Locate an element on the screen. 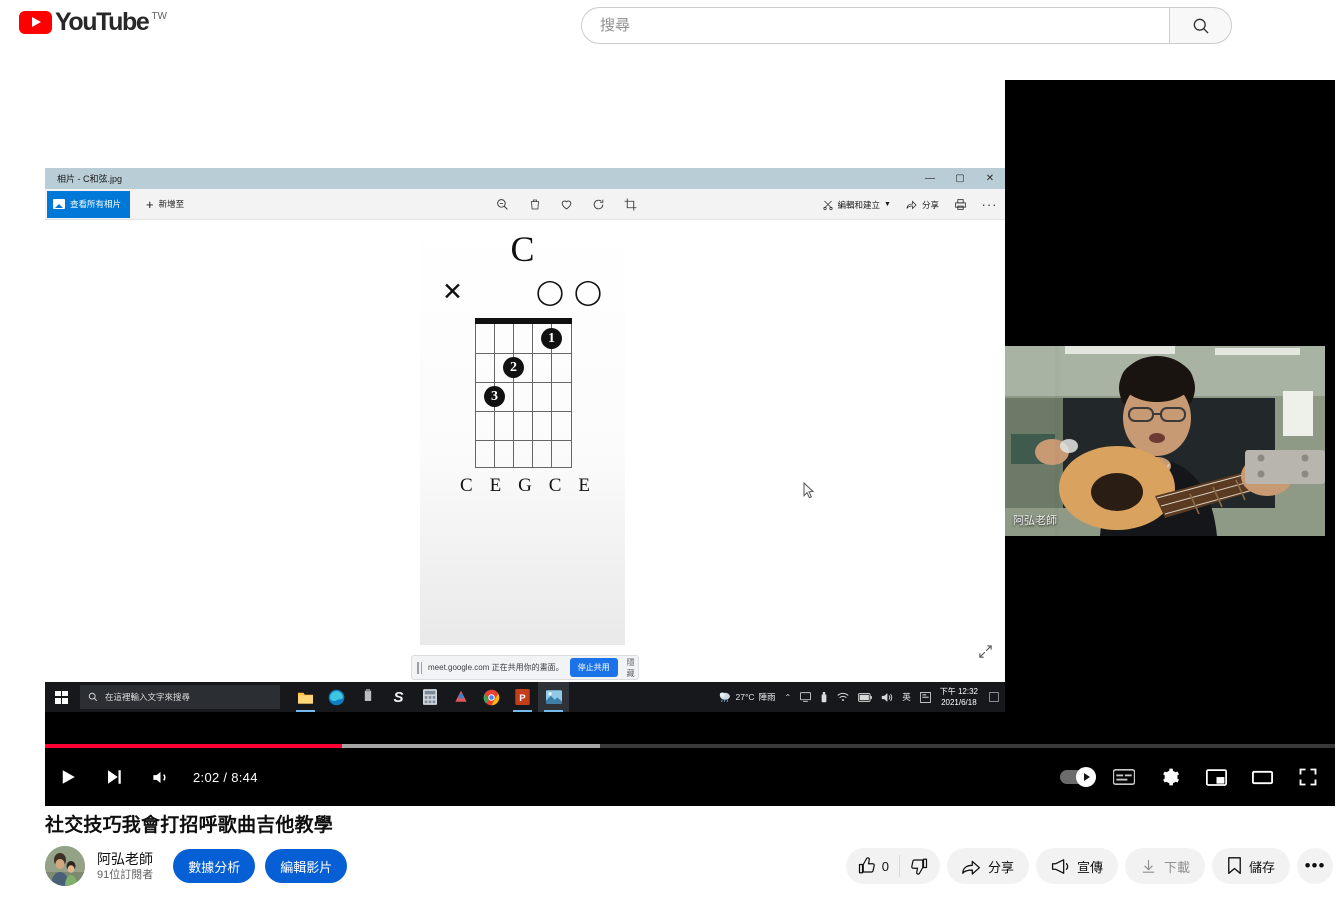 The height and width of the screenshot is (899, 1341). promote-button: 宣傳 is located at coordinates (1076, 866).